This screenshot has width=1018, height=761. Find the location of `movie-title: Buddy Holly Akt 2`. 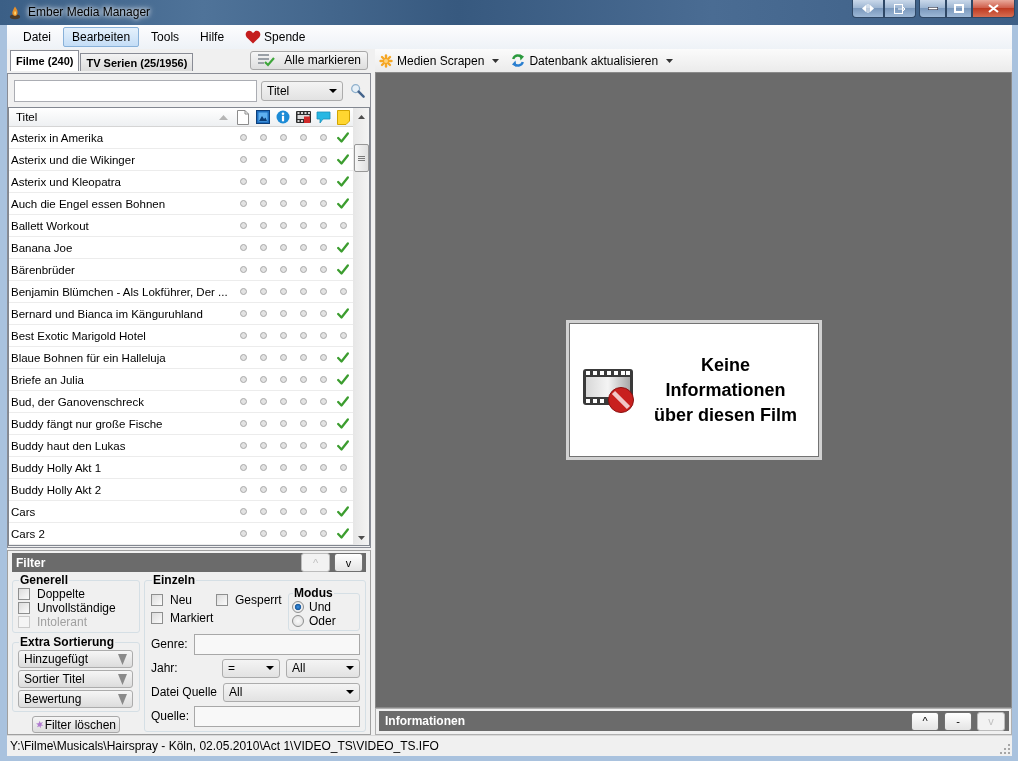

movie-title: Buddy Holly Akt 2 is located at coordinates (56, 489).